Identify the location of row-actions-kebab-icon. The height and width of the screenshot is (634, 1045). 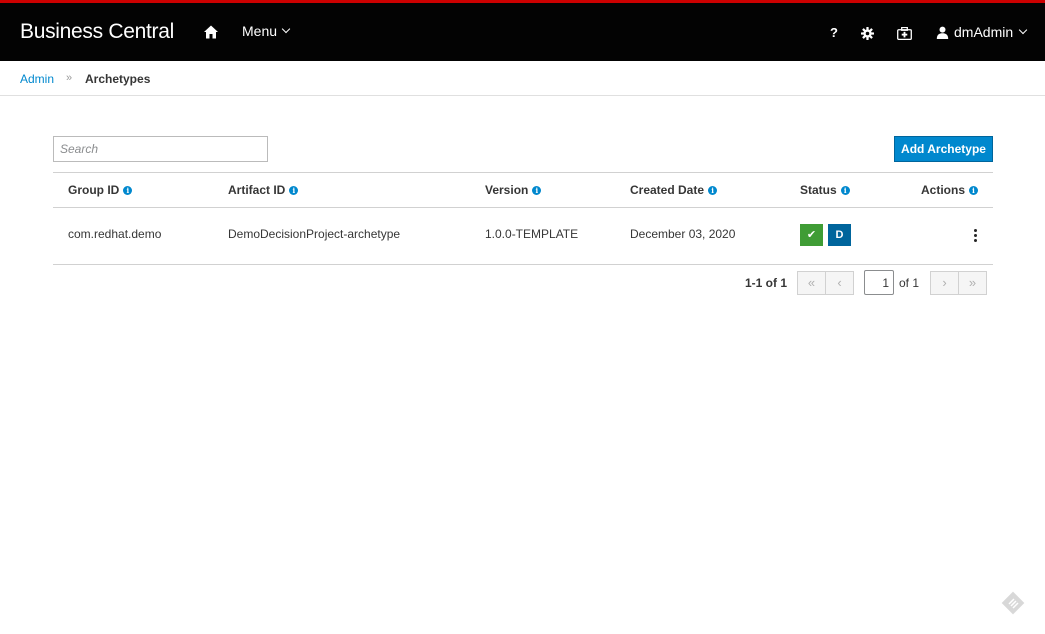
(975, 236).